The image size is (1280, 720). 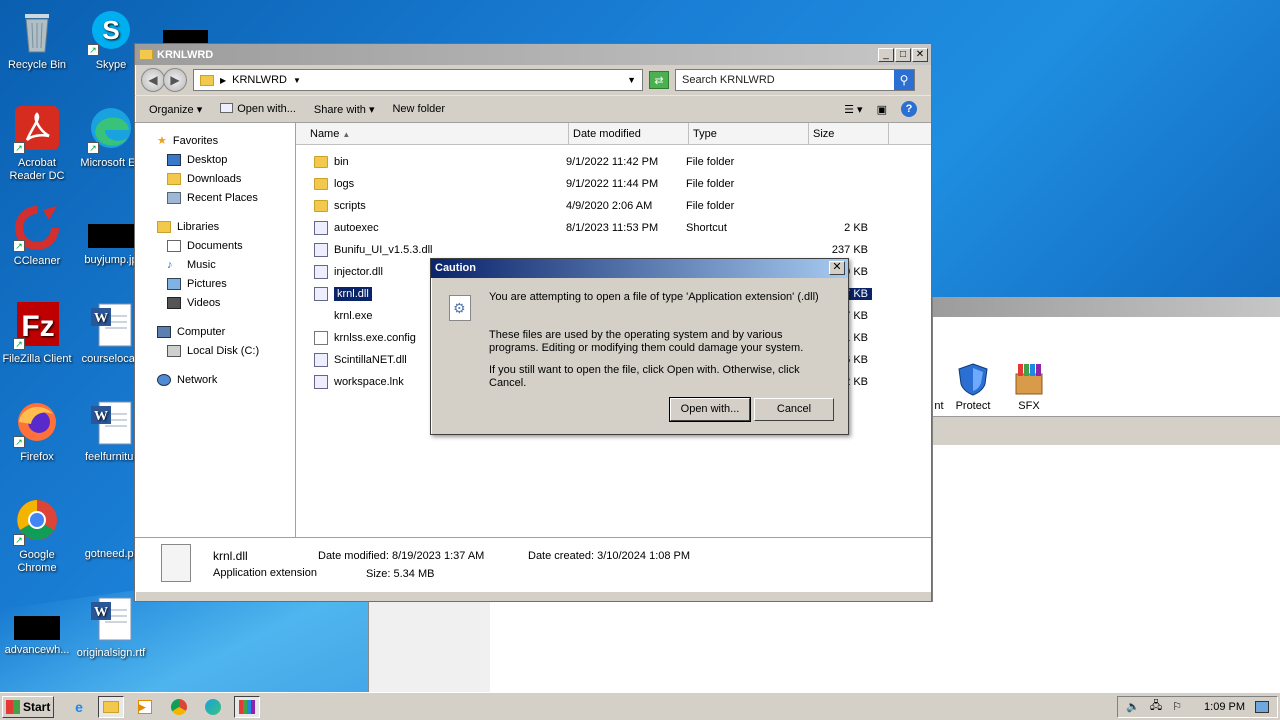 I want to click on recent-places-icon, so click(x=174, y=197).